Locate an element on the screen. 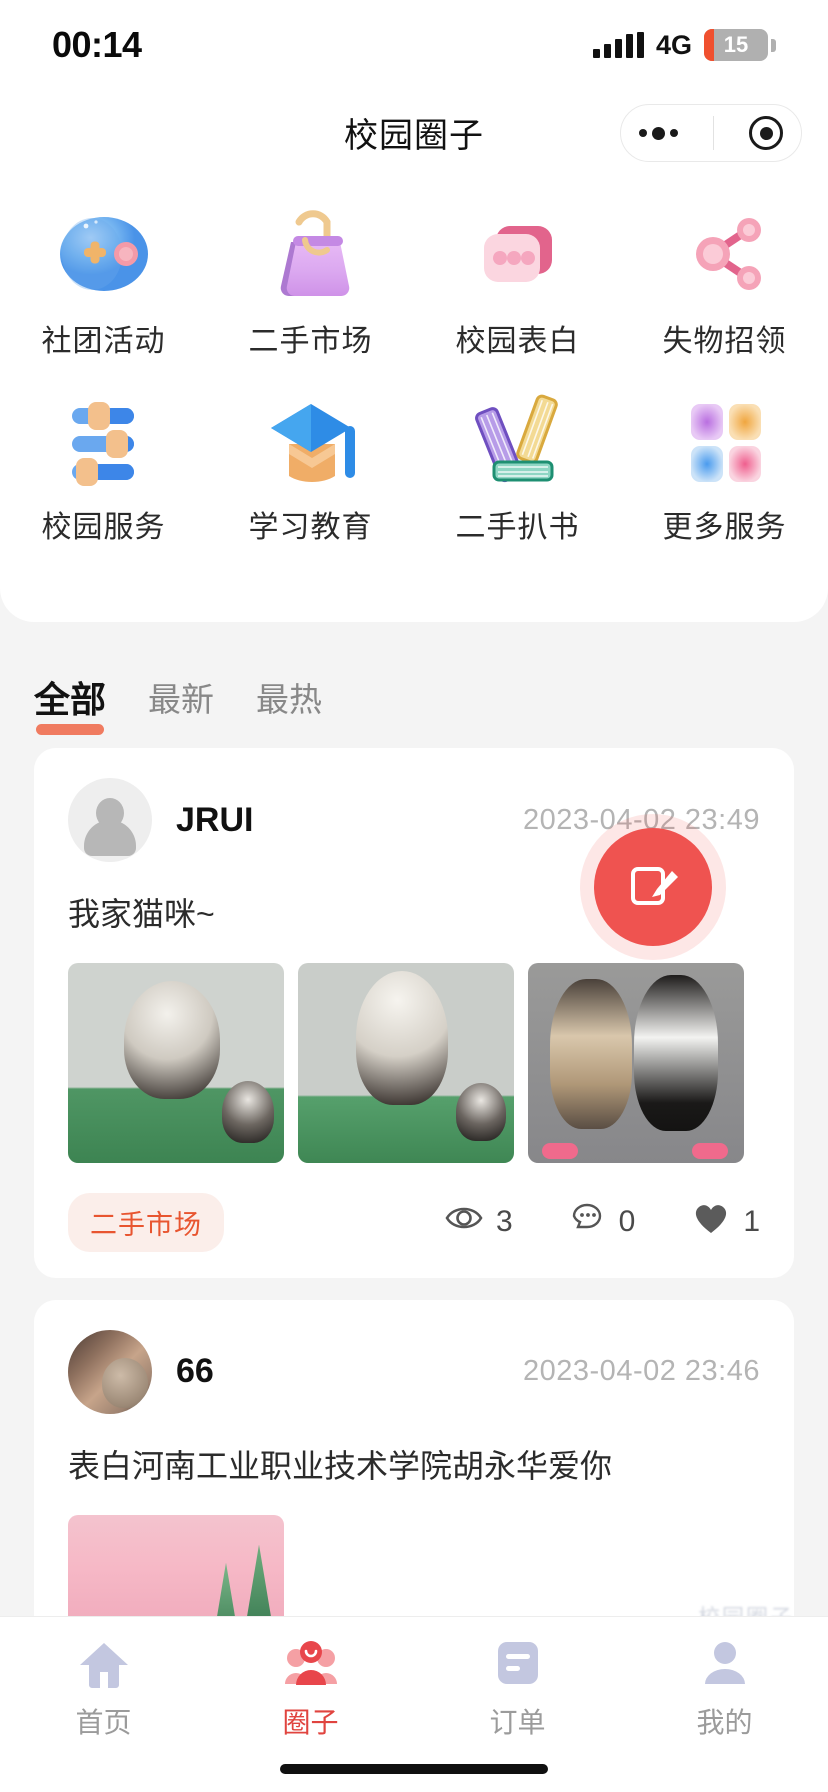 This screenshot has width=828, height=1792. tabbar-item-mine: 我的 is located at coordinates (724, 1688).